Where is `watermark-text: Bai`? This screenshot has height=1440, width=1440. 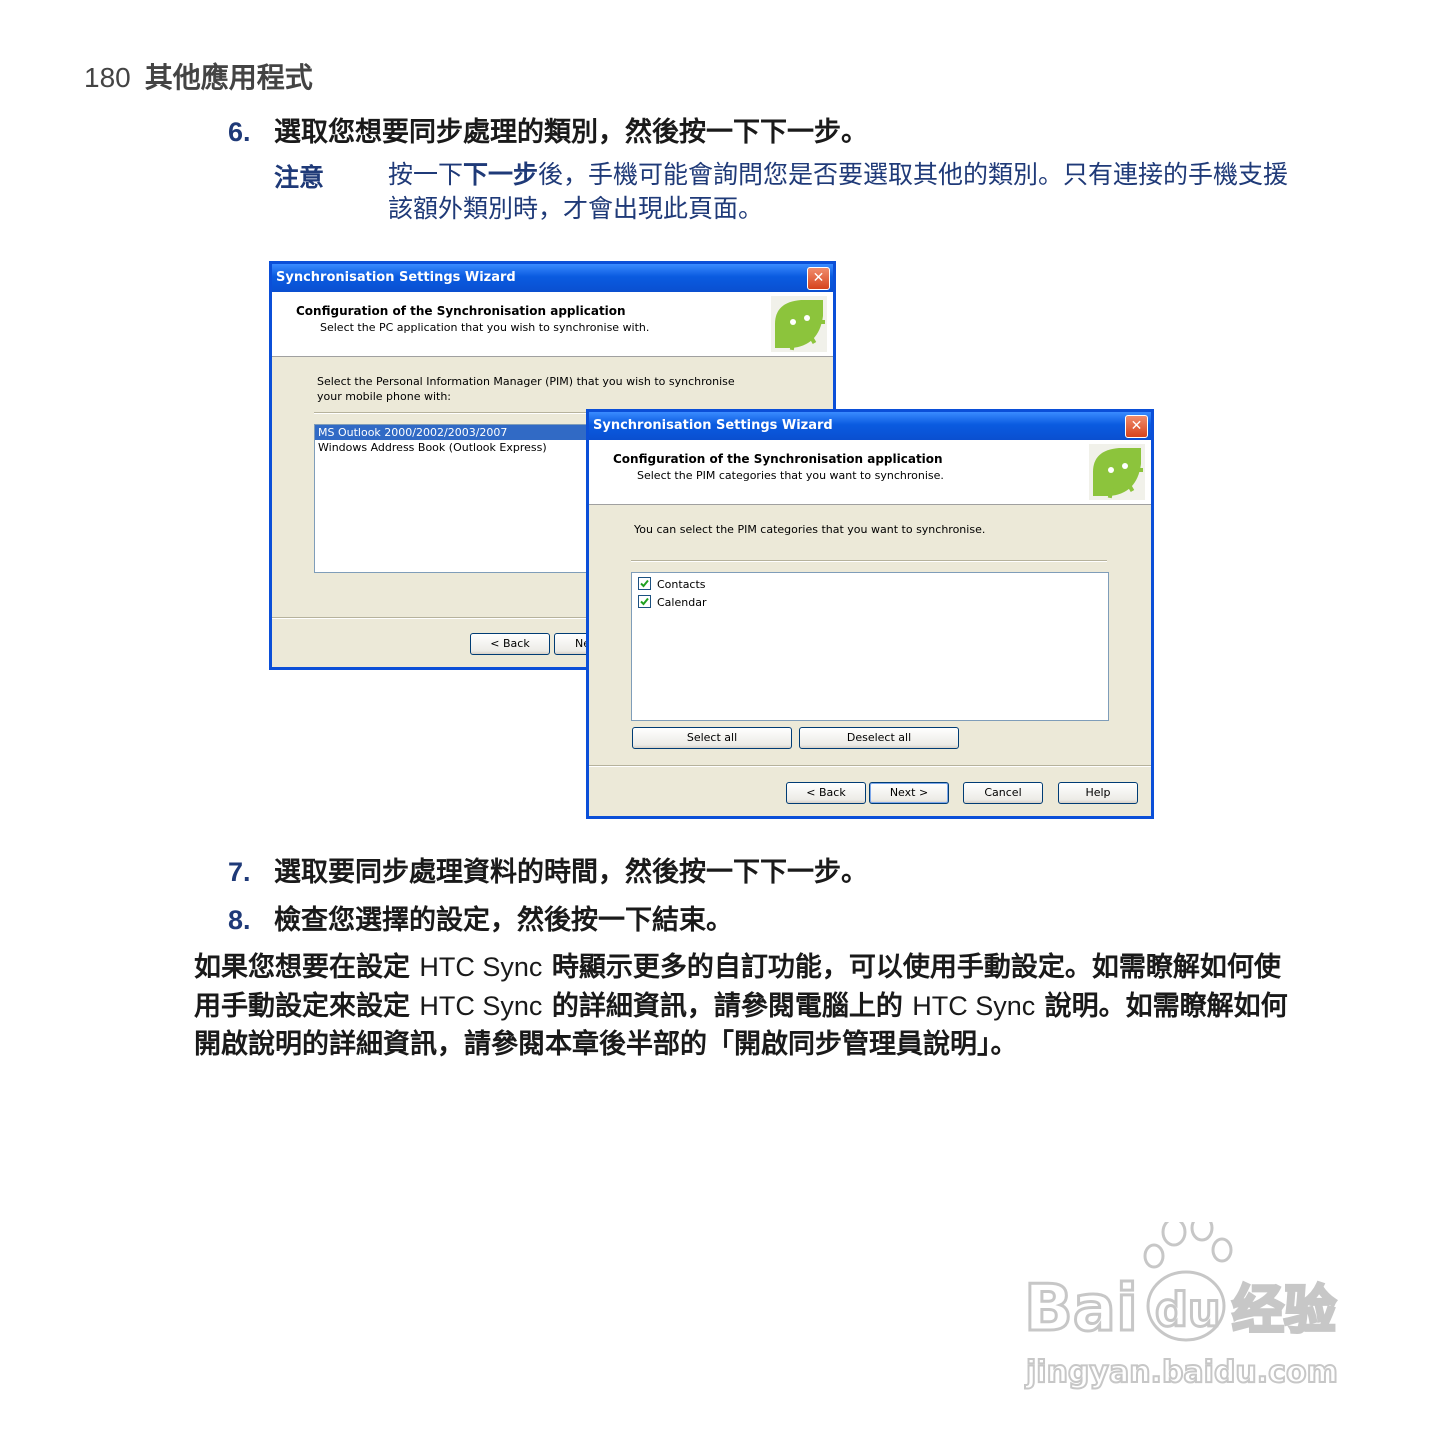 watermark-text: Bai is located at coordinates (1081, 1309).